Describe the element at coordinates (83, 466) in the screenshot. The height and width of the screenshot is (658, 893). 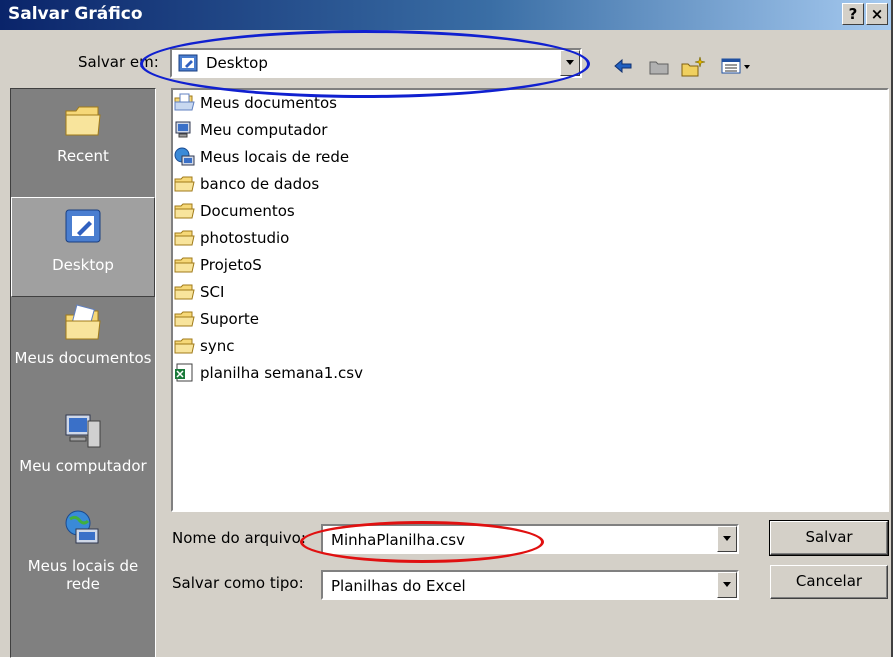
I see `place-label: Meu computador` at that location.